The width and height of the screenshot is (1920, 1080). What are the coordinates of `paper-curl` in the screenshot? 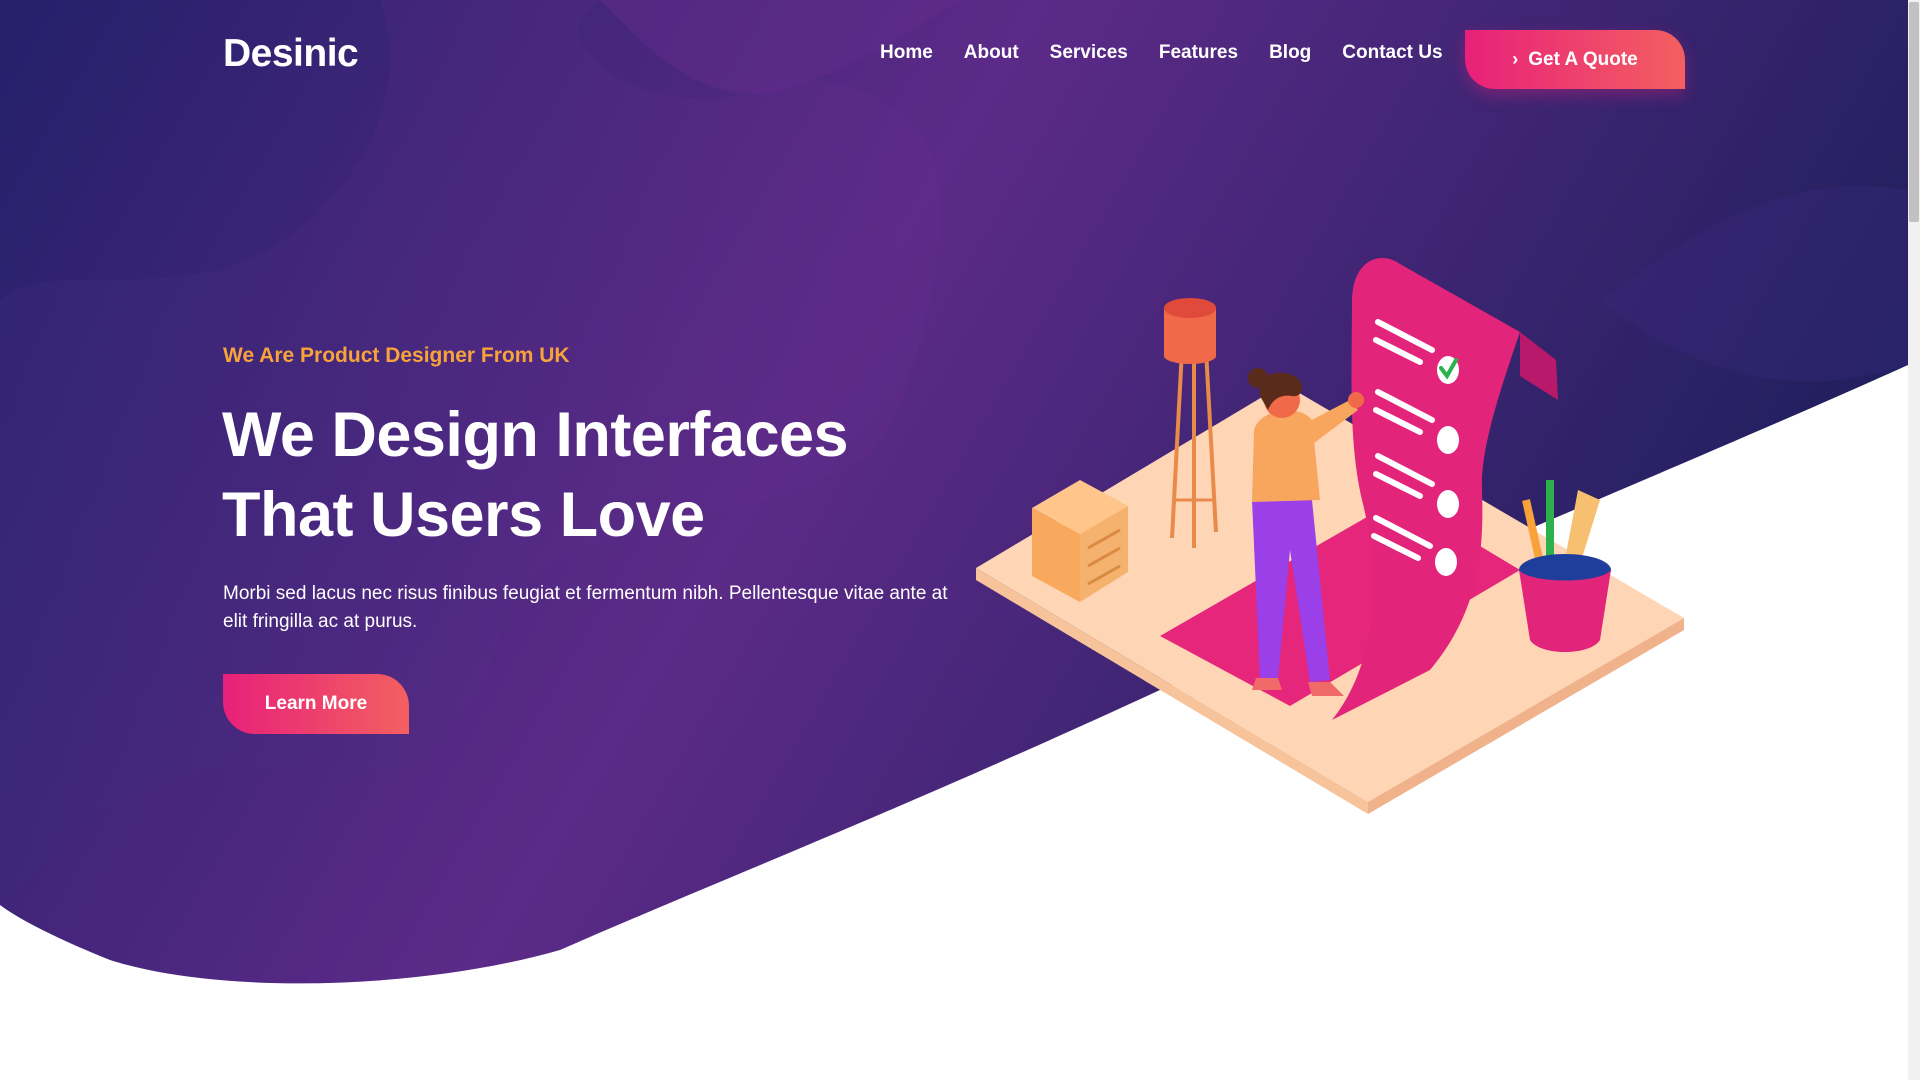 It's located at (1539, 366).